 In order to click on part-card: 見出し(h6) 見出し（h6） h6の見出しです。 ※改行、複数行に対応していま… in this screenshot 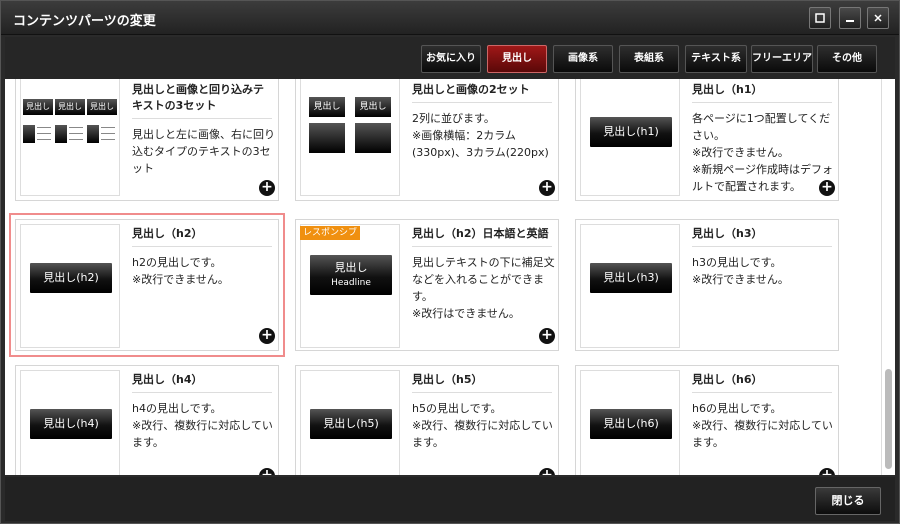, I will do `click(707, 420)`.